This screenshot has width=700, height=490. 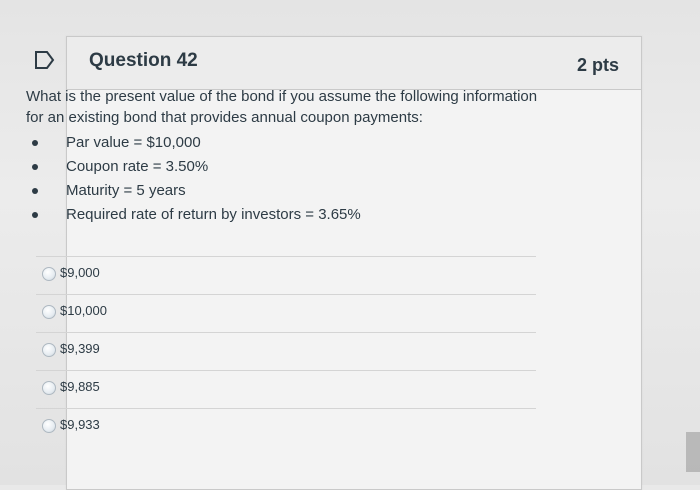 I want to click on answer-label: $9,000, so click(x=80, y=272).